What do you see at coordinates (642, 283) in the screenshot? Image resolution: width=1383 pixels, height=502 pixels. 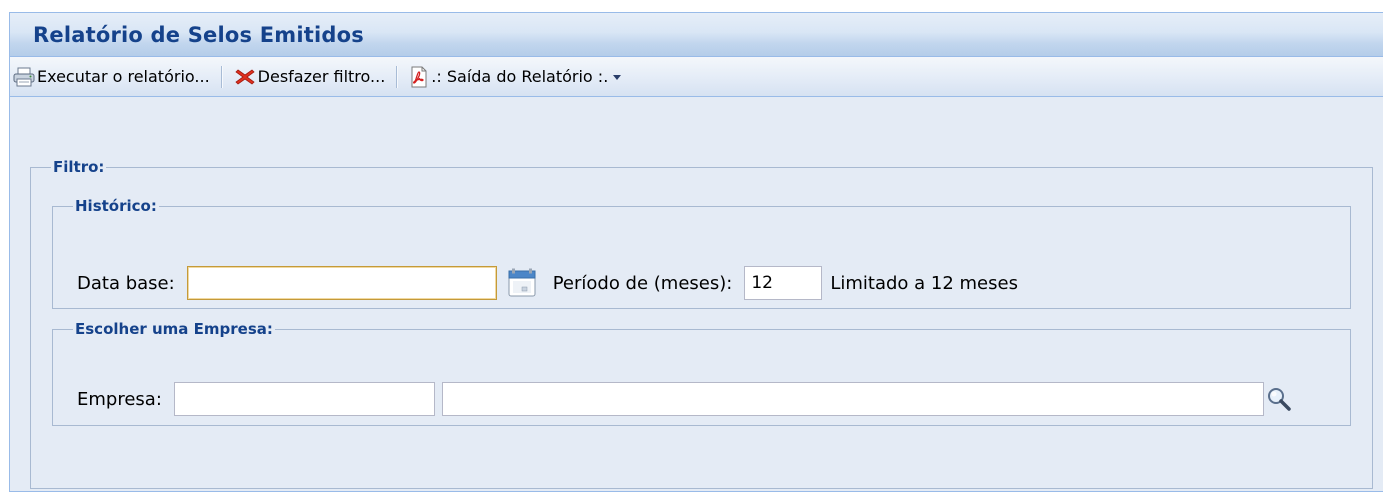 I see `period-label: Período de (meses):` at bounding box center [642, 283].